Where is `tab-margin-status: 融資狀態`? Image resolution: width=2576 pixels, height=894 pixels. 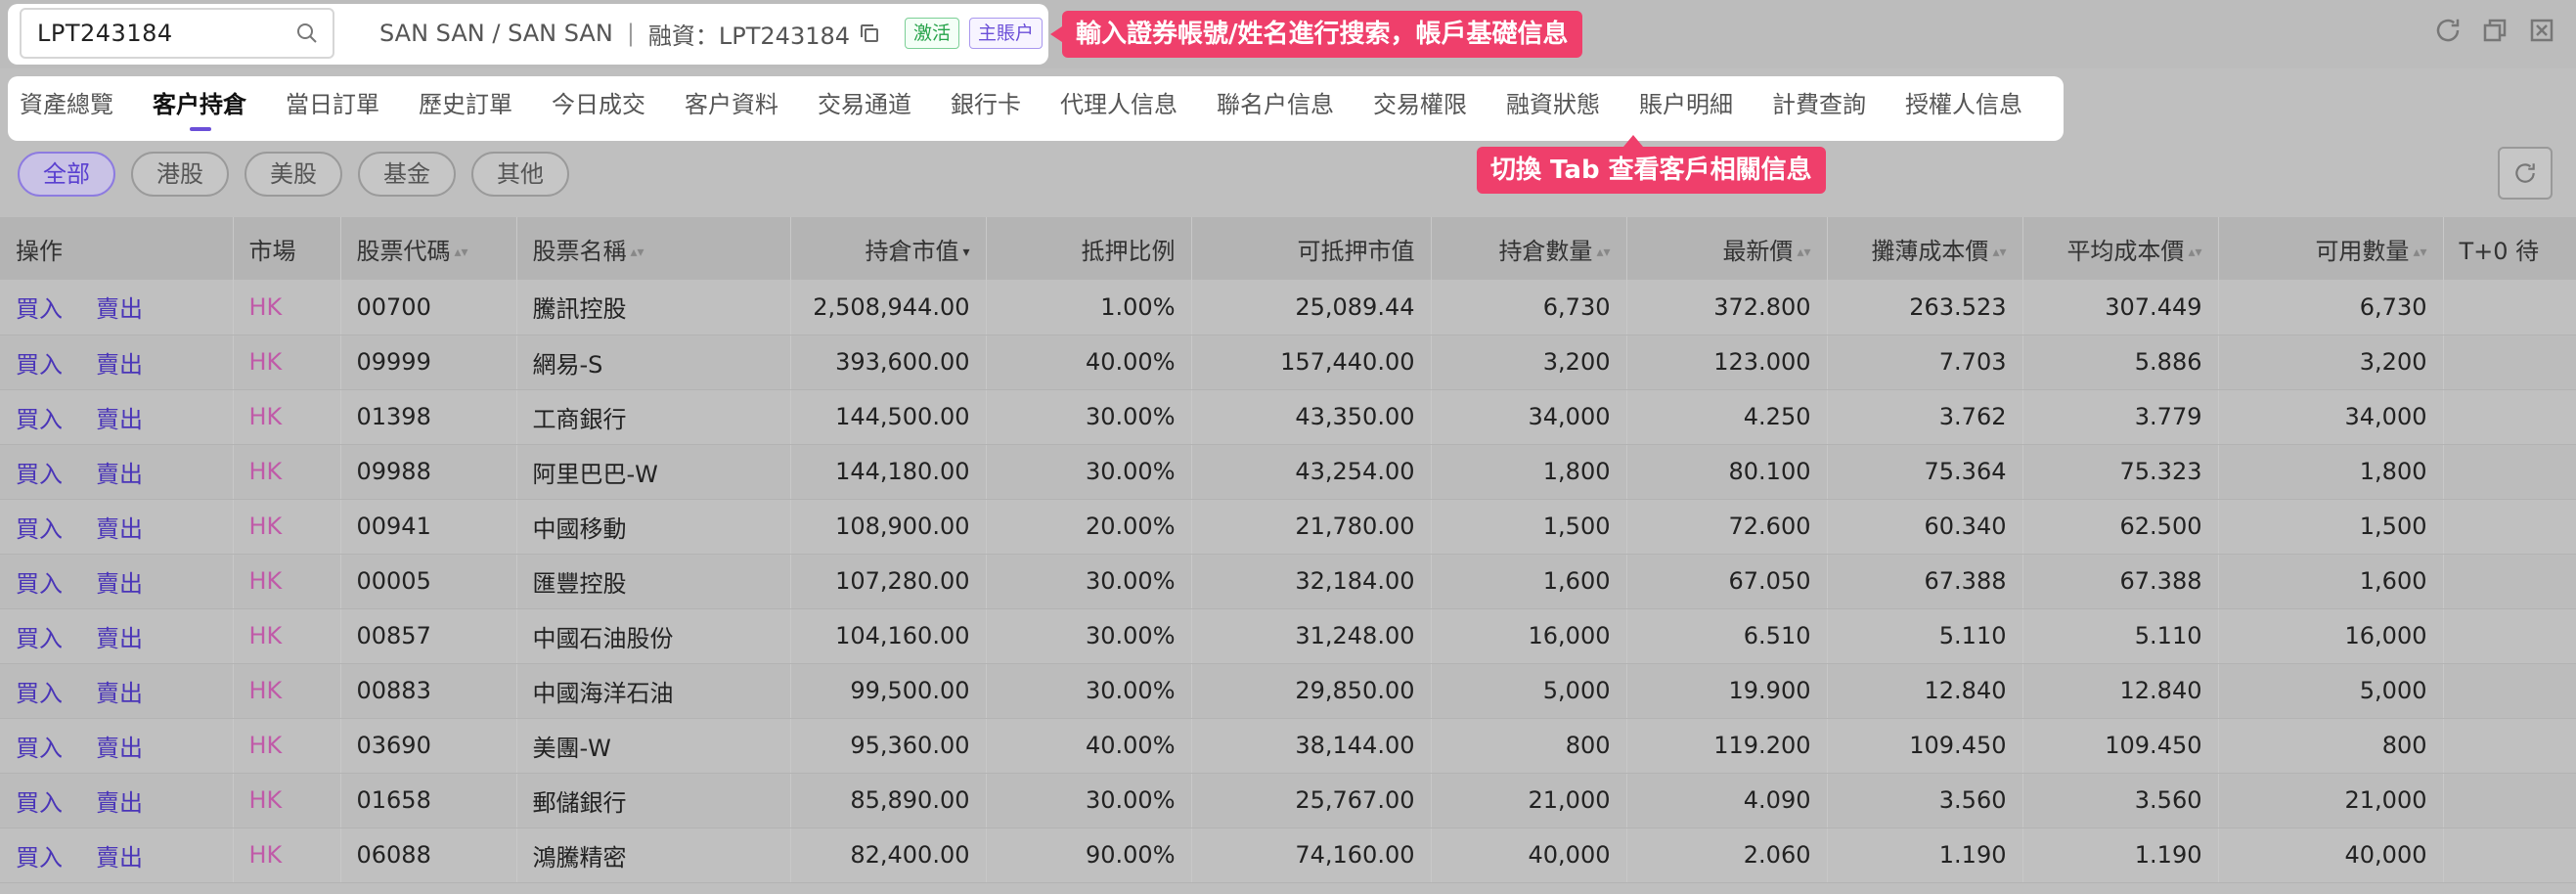 tab-margin-status: 融資狀態 is located at coordinates (1553, 108).